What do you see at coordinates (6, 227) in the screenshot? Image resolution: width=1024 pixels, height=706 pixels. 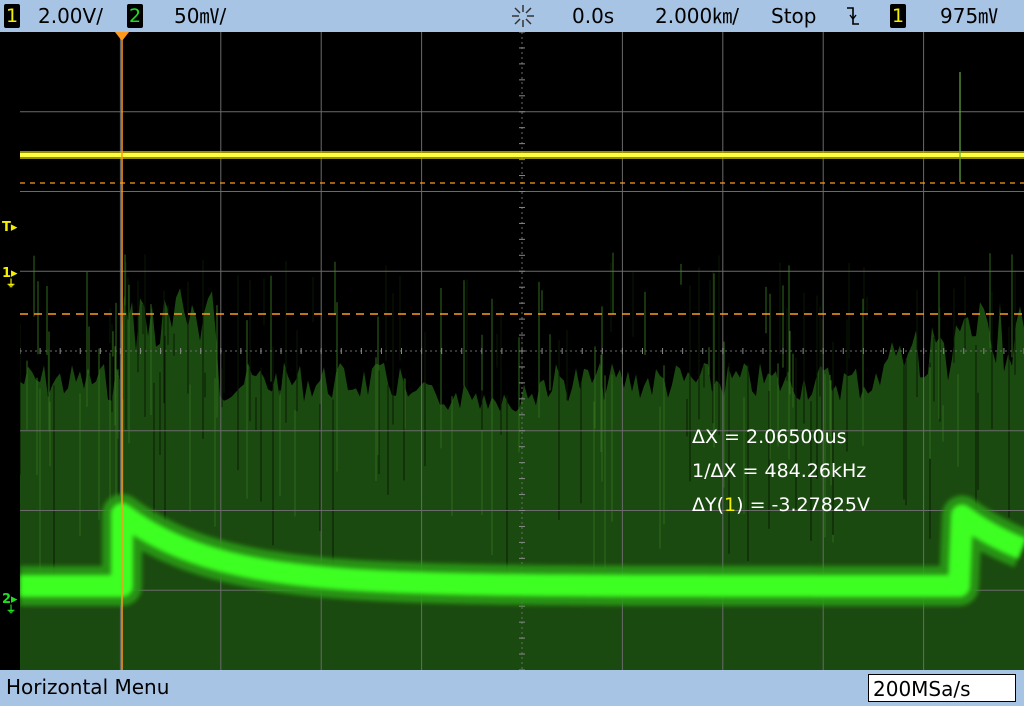 I see `trigger-marker-label: T` at bounding box center [6, 227].